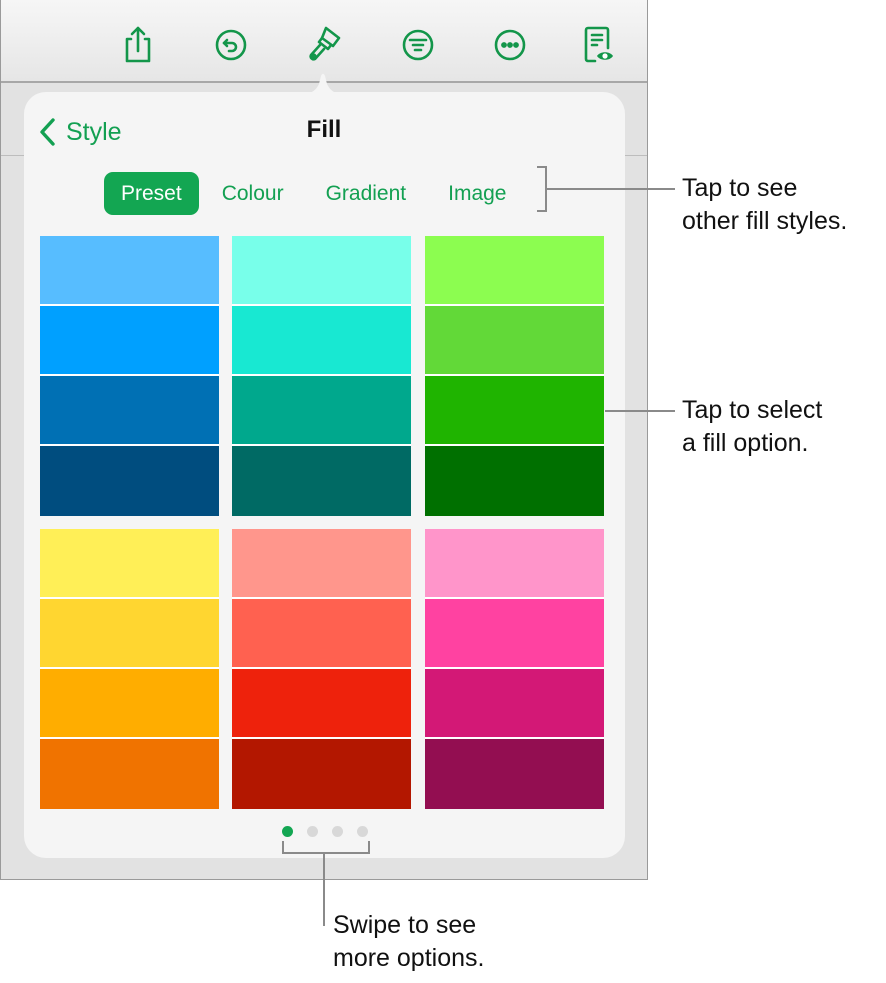  Describe the element at coordinates (477, 193) in the screenshot. I see `tab-image: Image` at that location.